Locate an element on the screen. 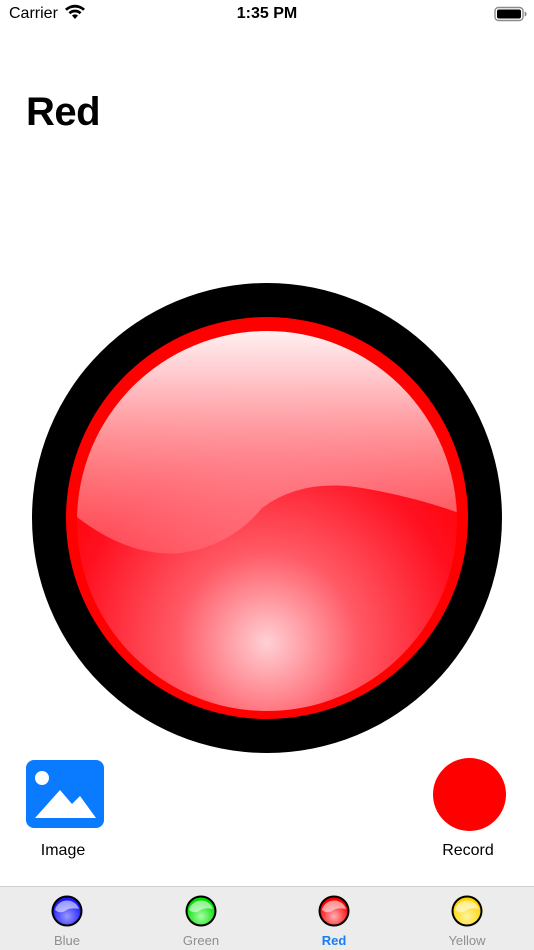  page-title: Red is located at coordinates (63, 112).